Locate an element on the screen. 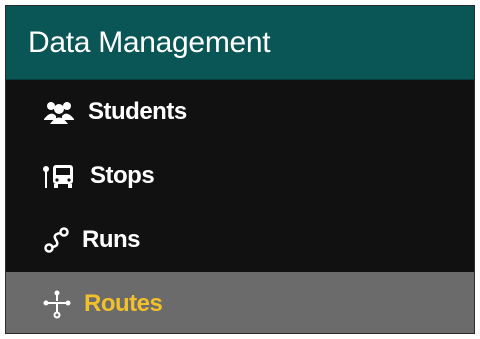  route-path-icon is located at coordinates (57, 240).